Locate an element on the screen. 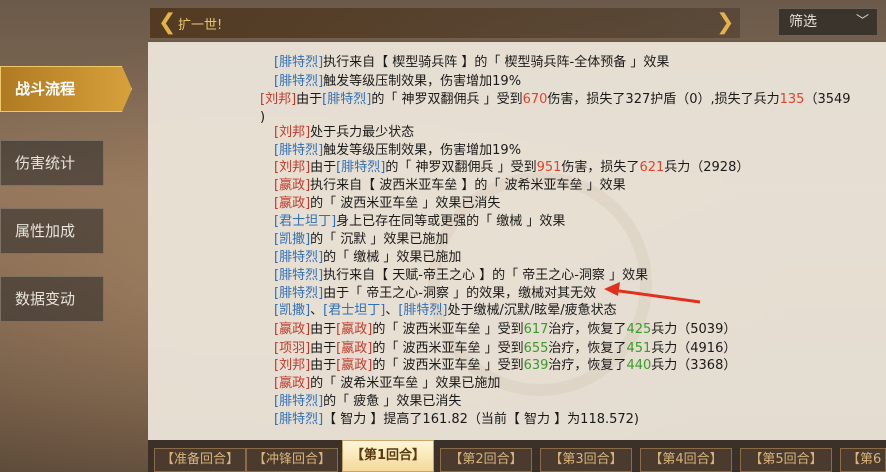 This screenshot has height=472, width=886. tab-prep-round: 【准备回合】 is located at coordinates (200, 460).